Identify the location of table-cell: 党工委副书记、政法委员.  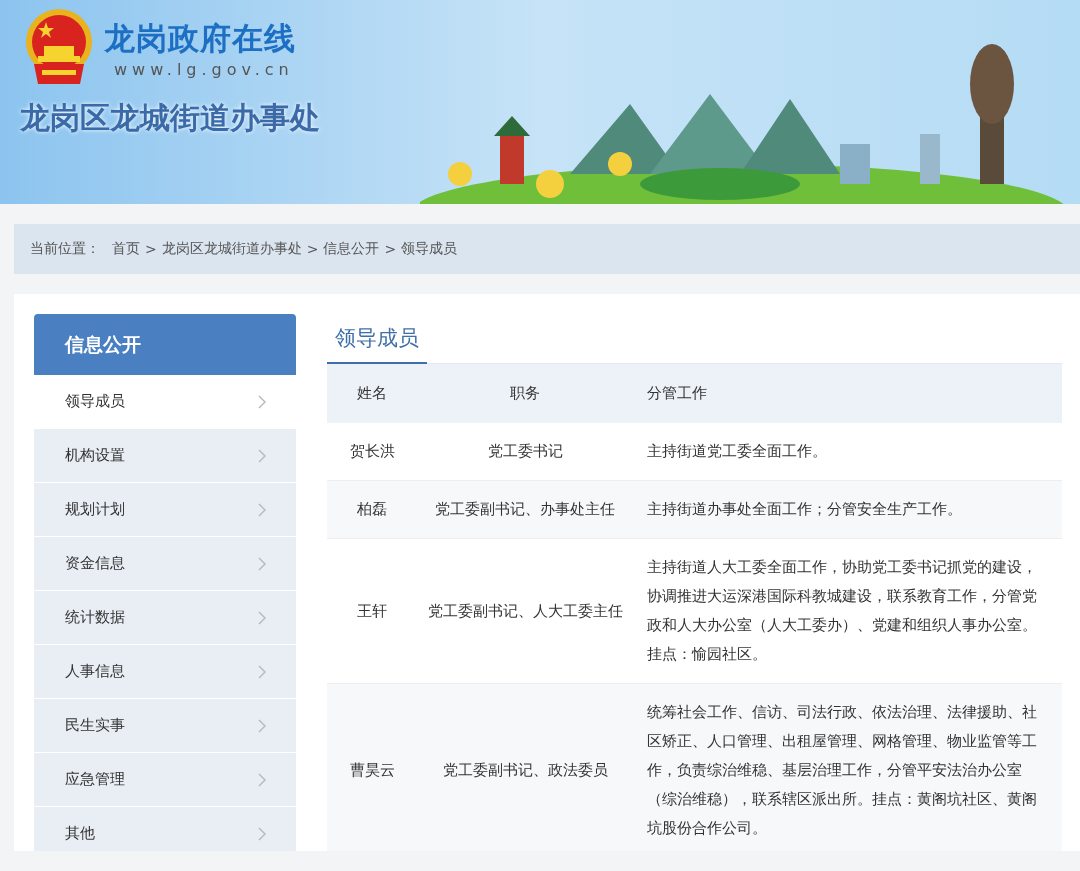
(525, 767).